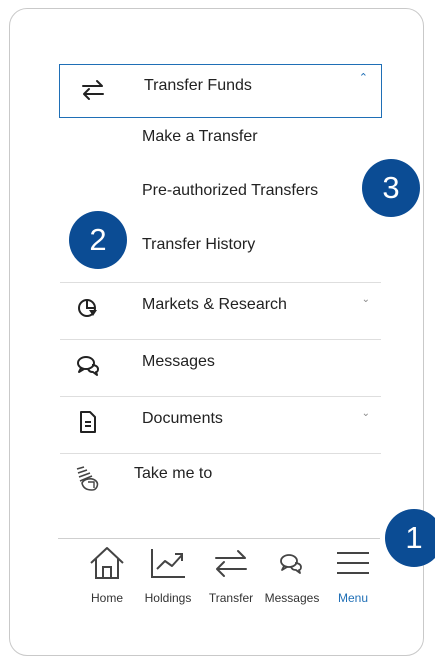  What do you see at coordinates (168, 598) in the screenshot?
I see `tab-label: Holdings` at bounding box center [168, 598].